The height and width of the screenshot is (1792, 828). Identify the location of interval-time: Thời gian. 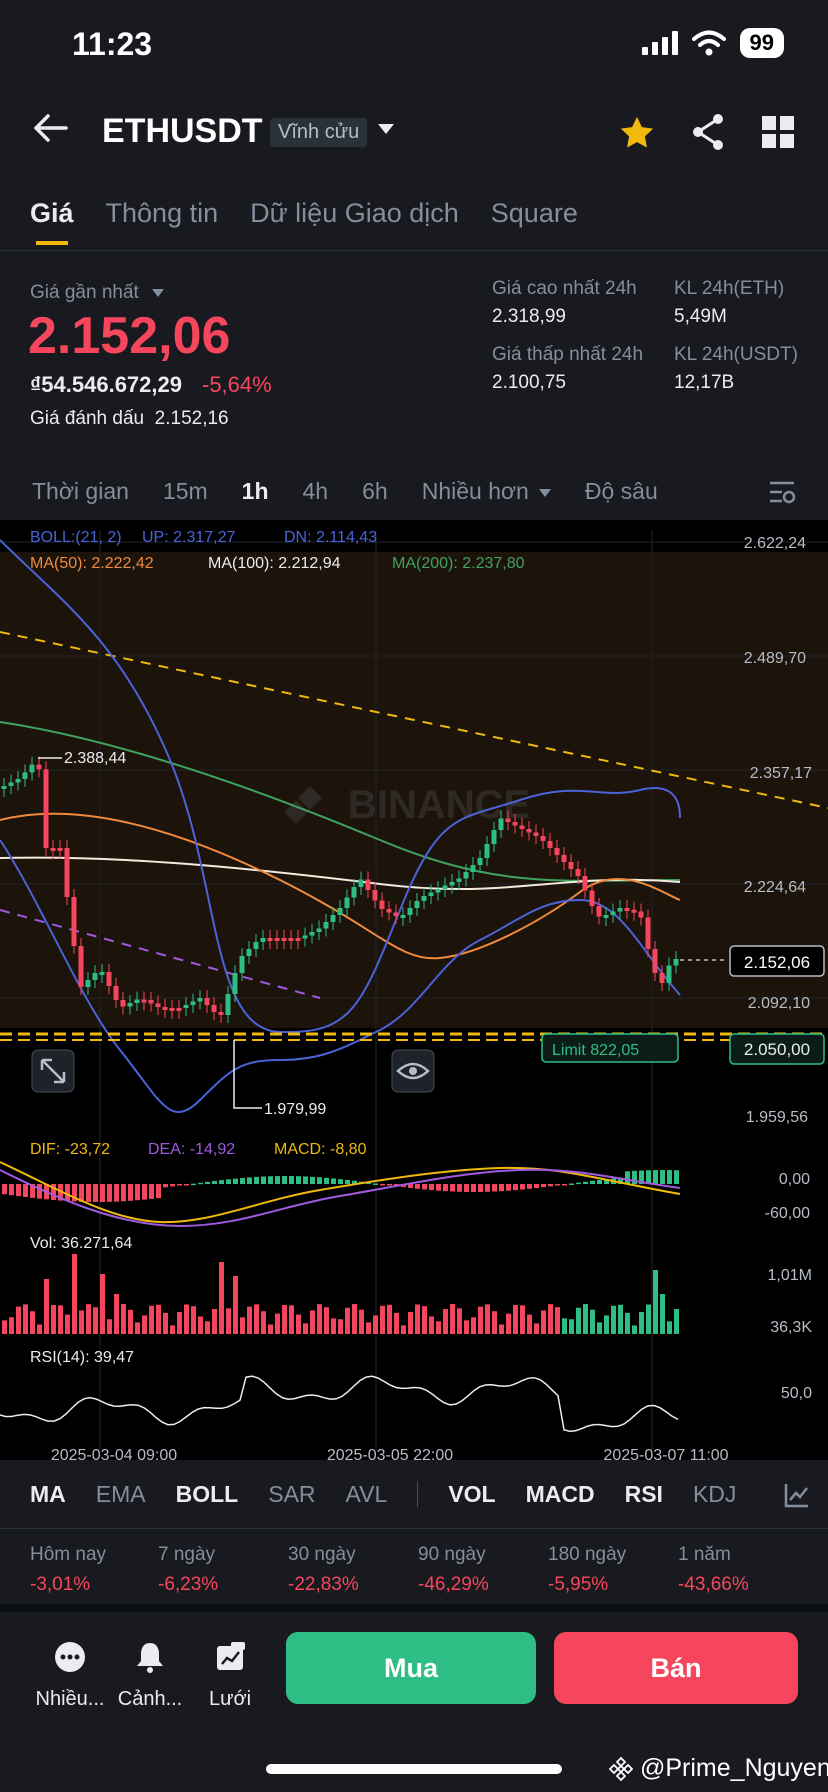
(80, 491).